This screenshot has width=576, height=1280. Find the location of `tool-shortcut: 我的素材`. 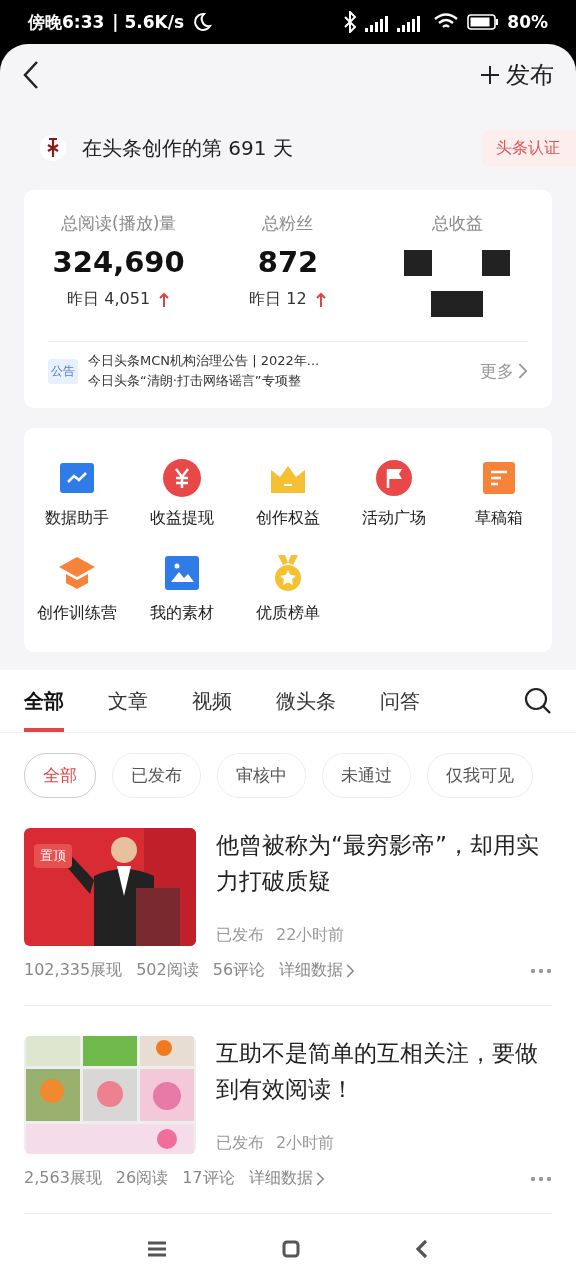

tool-shortcut: 我的素材 is located at coordinates (182, 588).